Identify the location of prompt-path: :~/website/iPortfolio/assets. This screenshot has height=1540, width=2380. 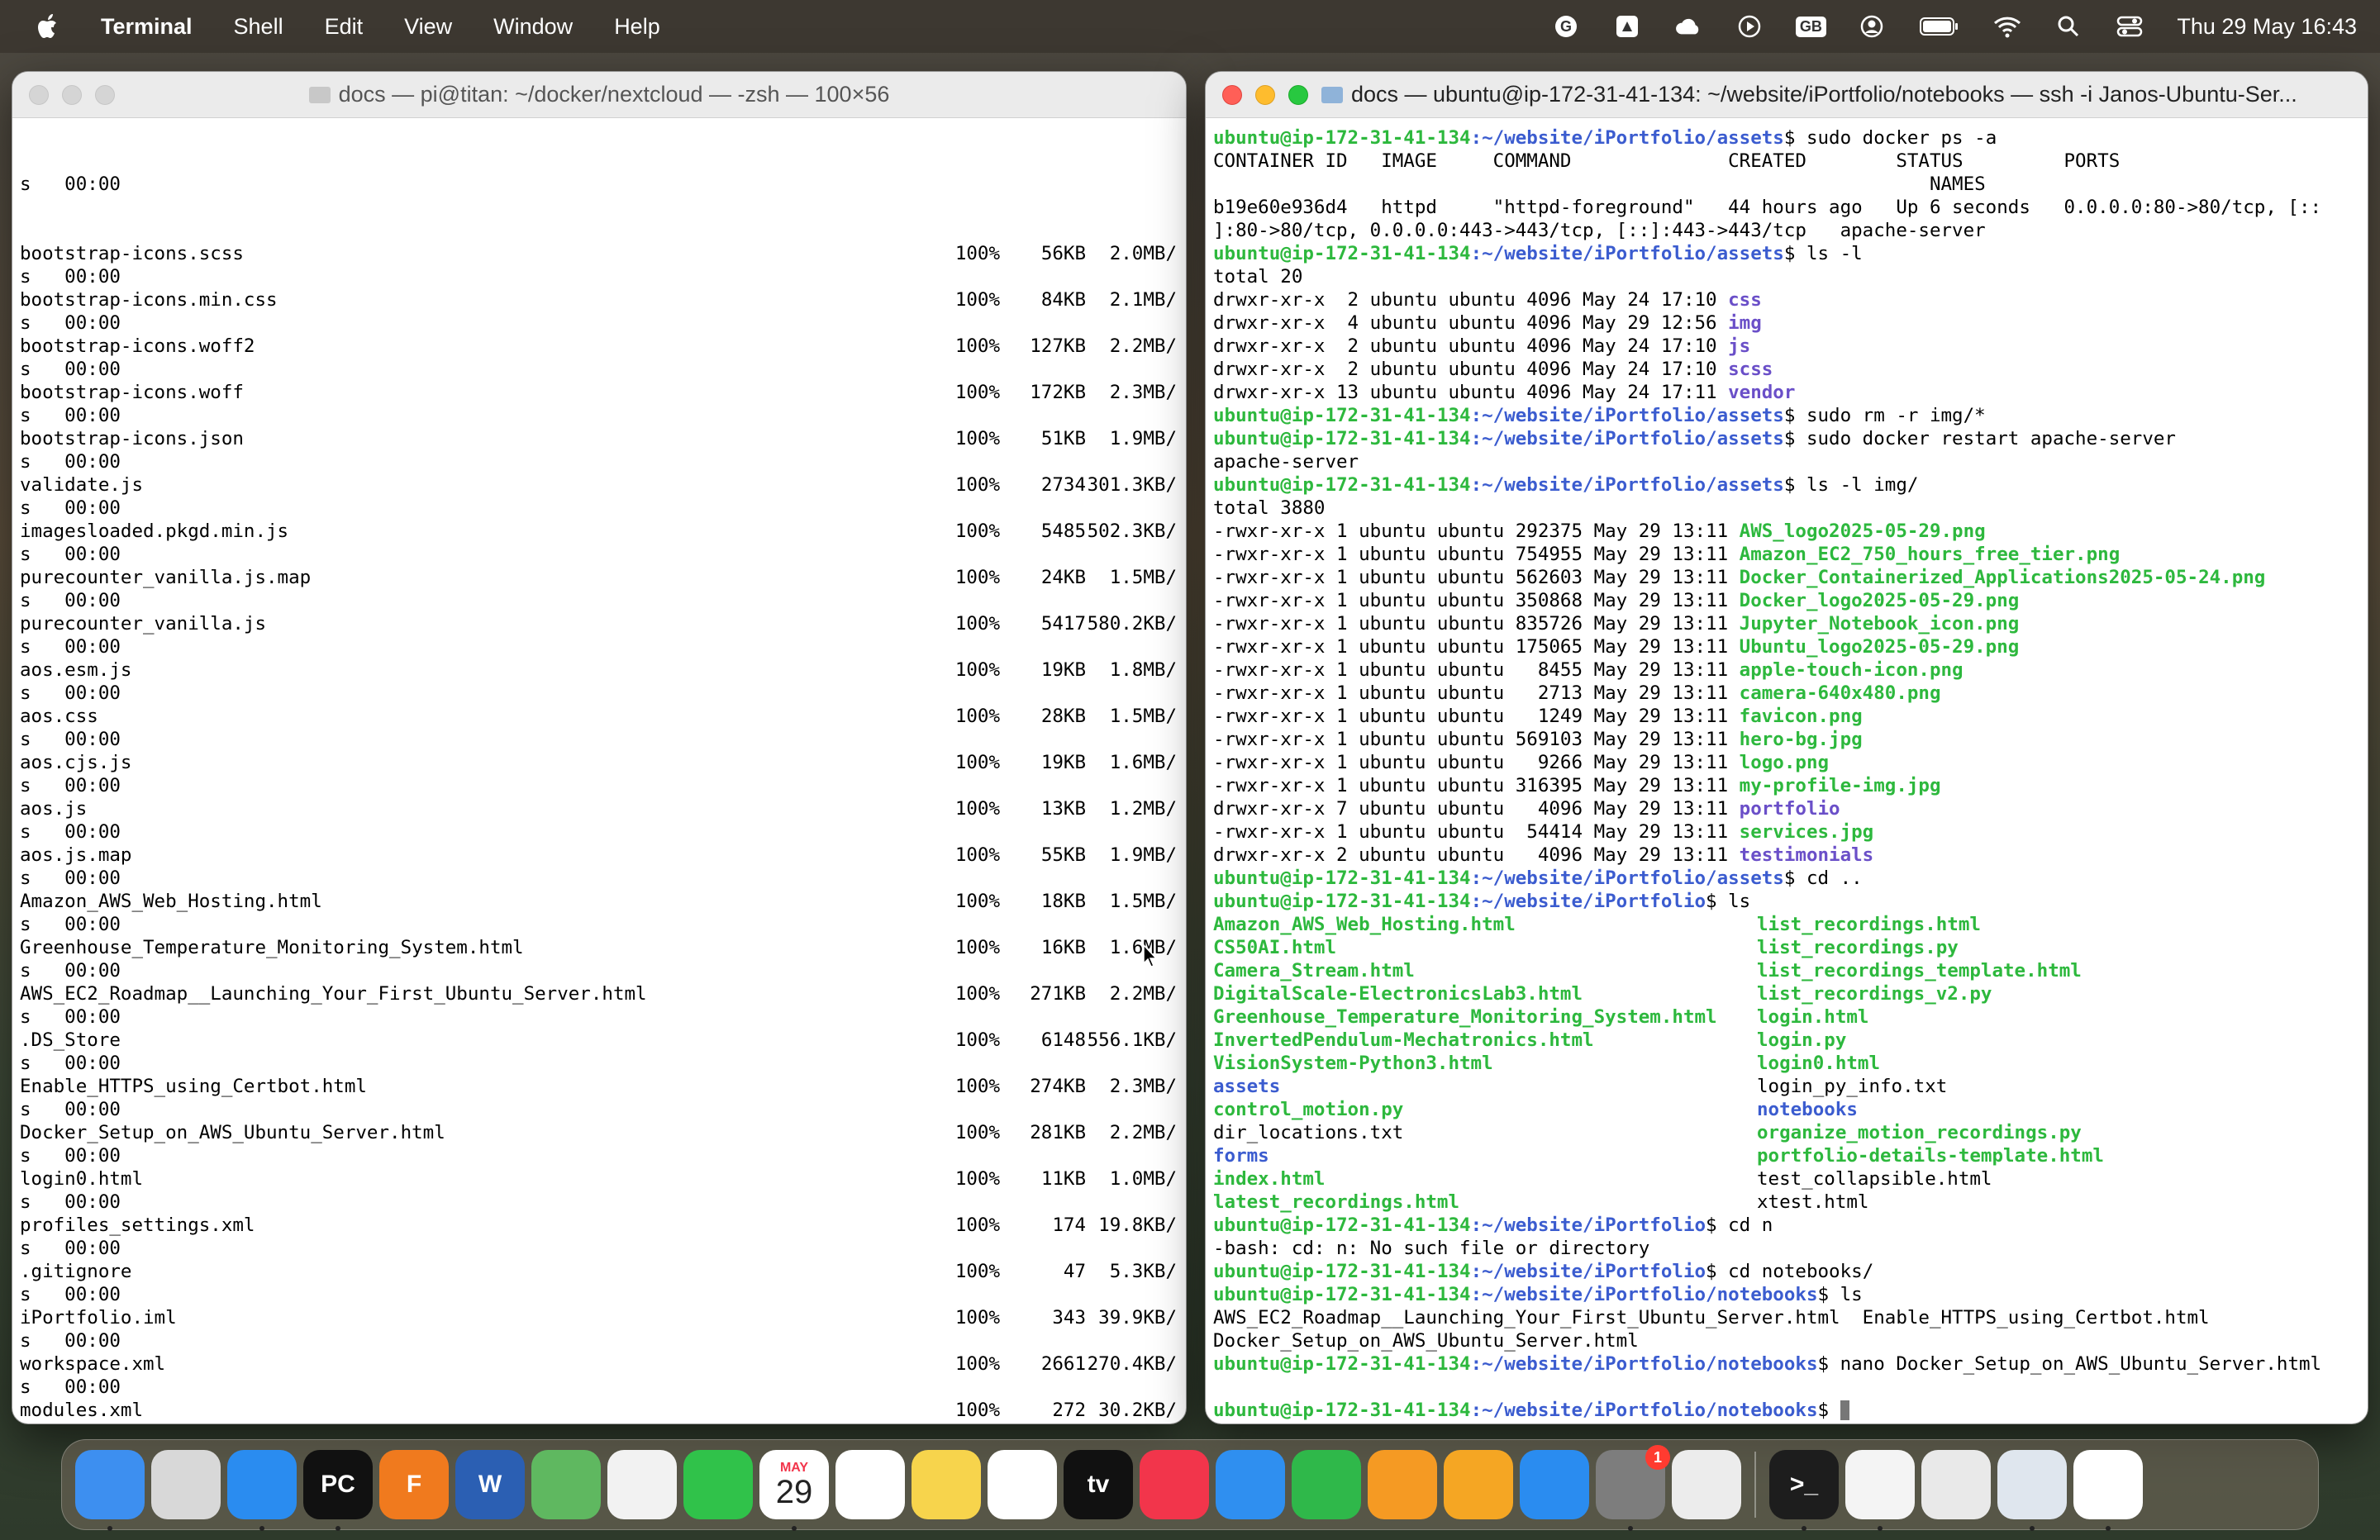
(1627, 253).